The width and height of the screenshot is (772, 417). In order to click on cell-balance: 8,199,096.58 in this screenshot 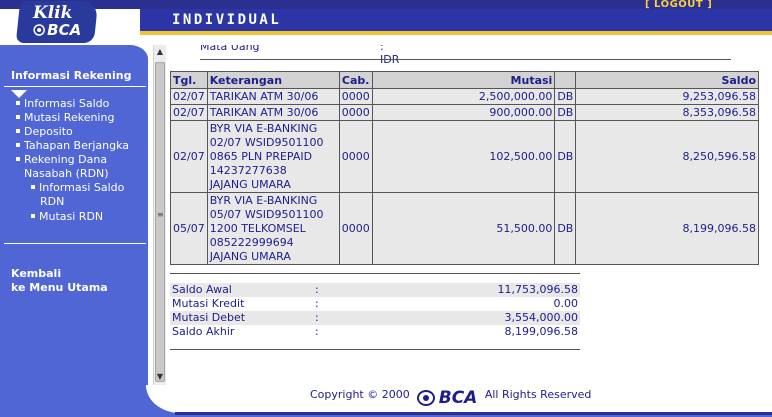, I will do `click(667, 228)`.